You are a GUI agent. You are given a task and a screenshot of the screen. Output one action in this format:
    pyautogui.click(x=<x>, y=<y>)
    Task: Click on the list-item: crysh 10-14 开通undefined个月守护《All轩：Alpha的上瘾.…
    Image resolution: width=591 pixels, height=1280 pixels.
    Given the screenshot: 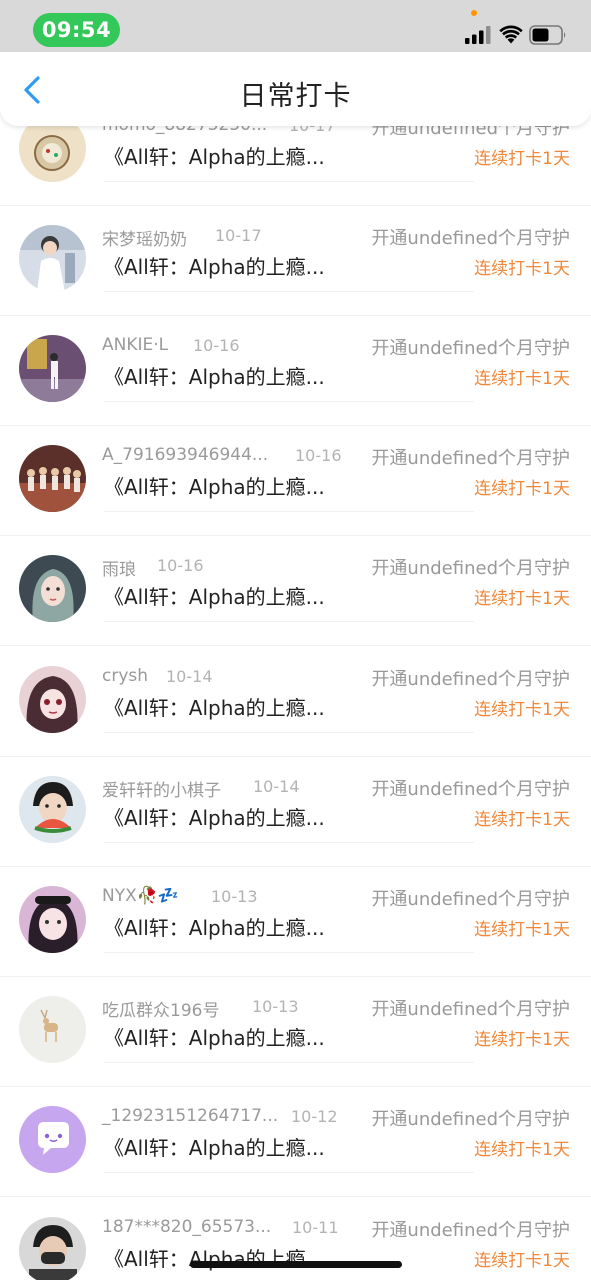 What is the action you would take?
    pyautogui.click(x=295, y=702)
    